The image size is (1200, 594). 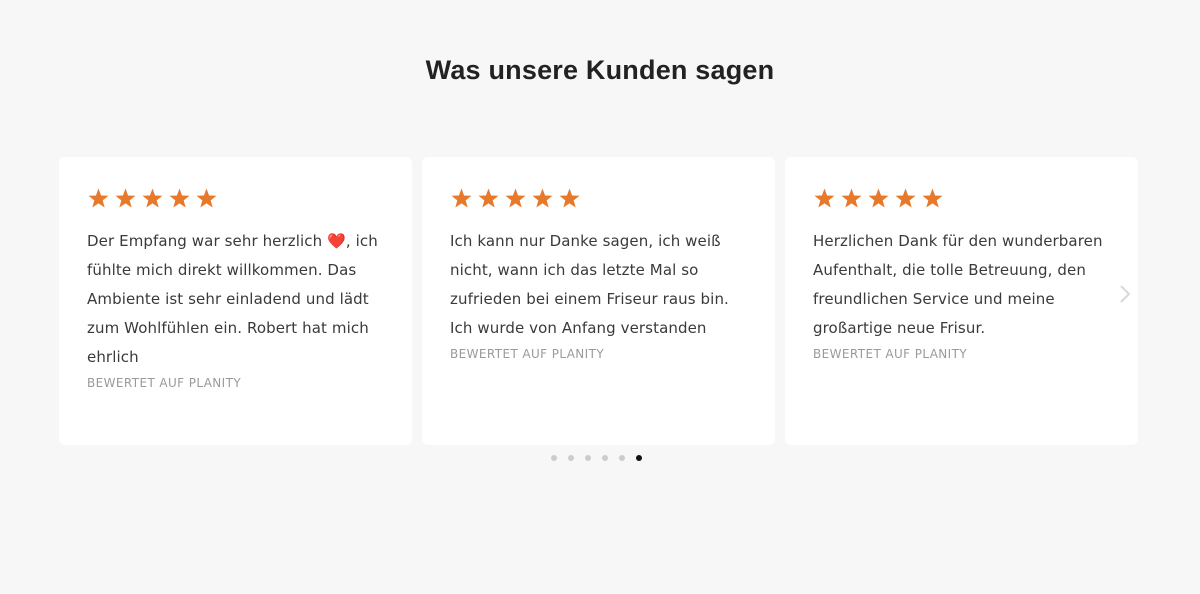 I want to click on chevron-right-icon, so click(x=1125, y=294).